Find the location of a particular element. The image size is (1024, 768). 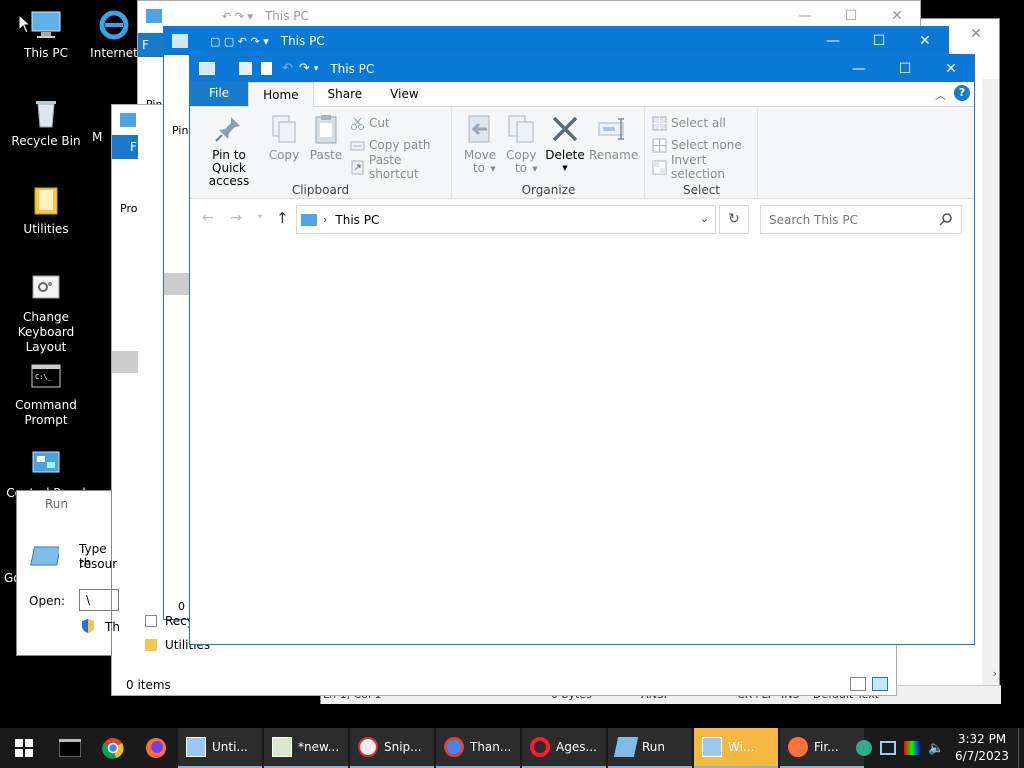

scissors-icon is located at coordinates (357, 123).